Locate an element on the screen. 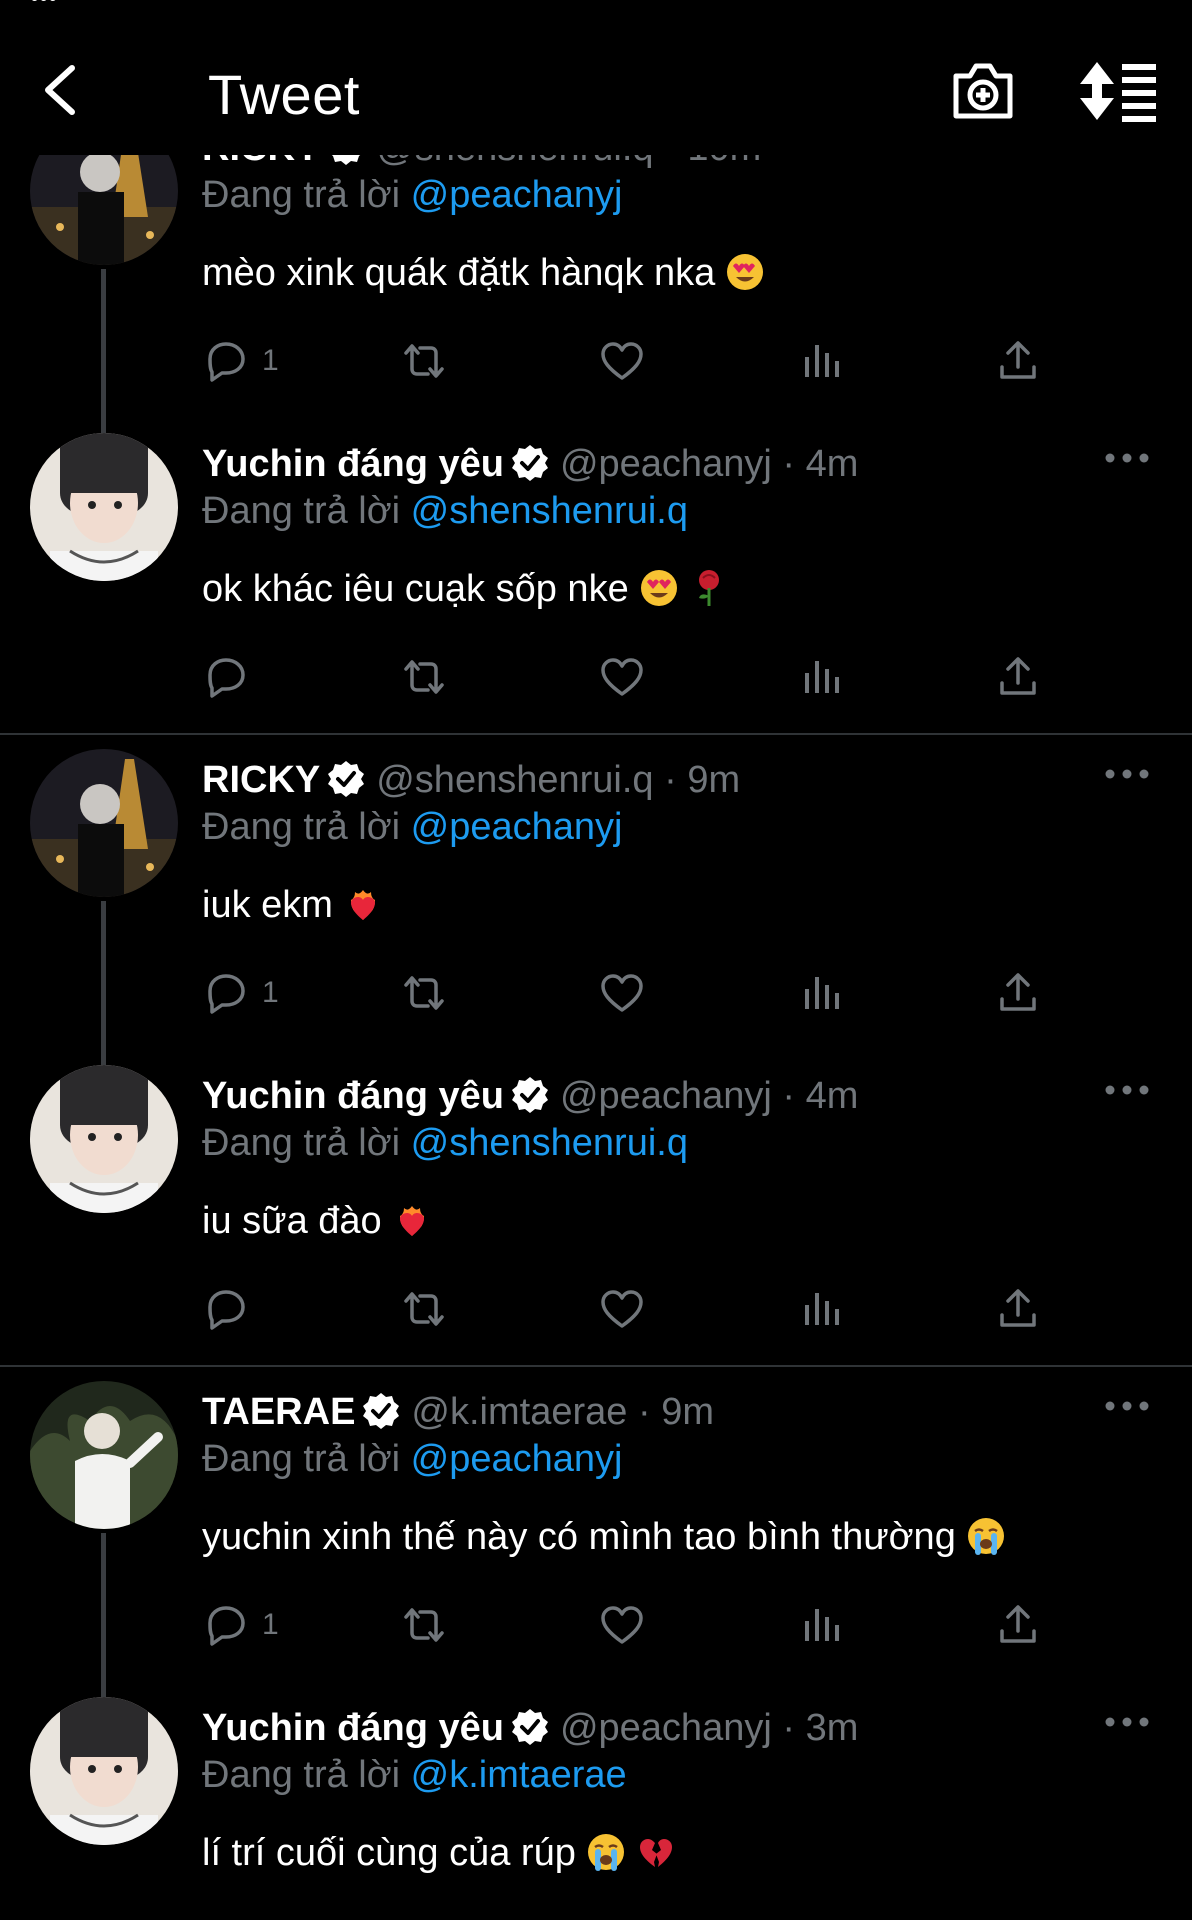 The image size is (1192, 1920). views-icon is located at coordinates (822, 361).